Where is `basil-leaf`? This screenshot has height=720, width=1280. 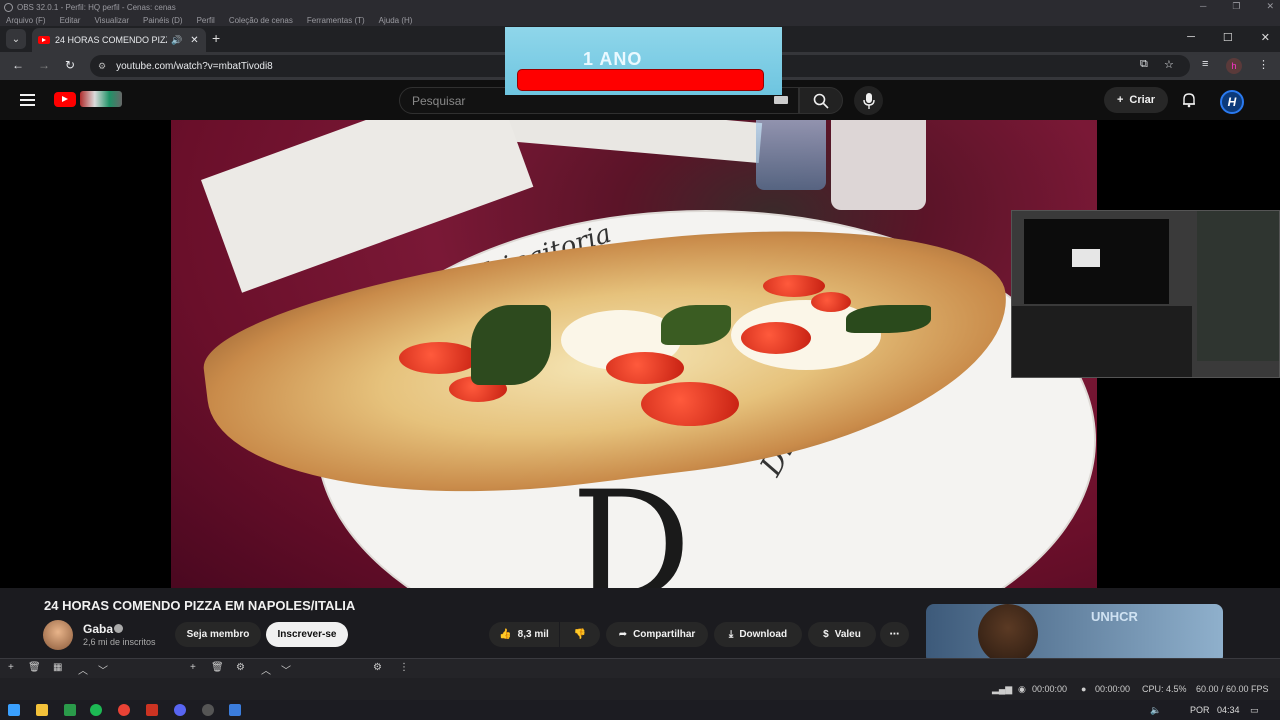
basil-leaf is located at coordinates (888, 319).